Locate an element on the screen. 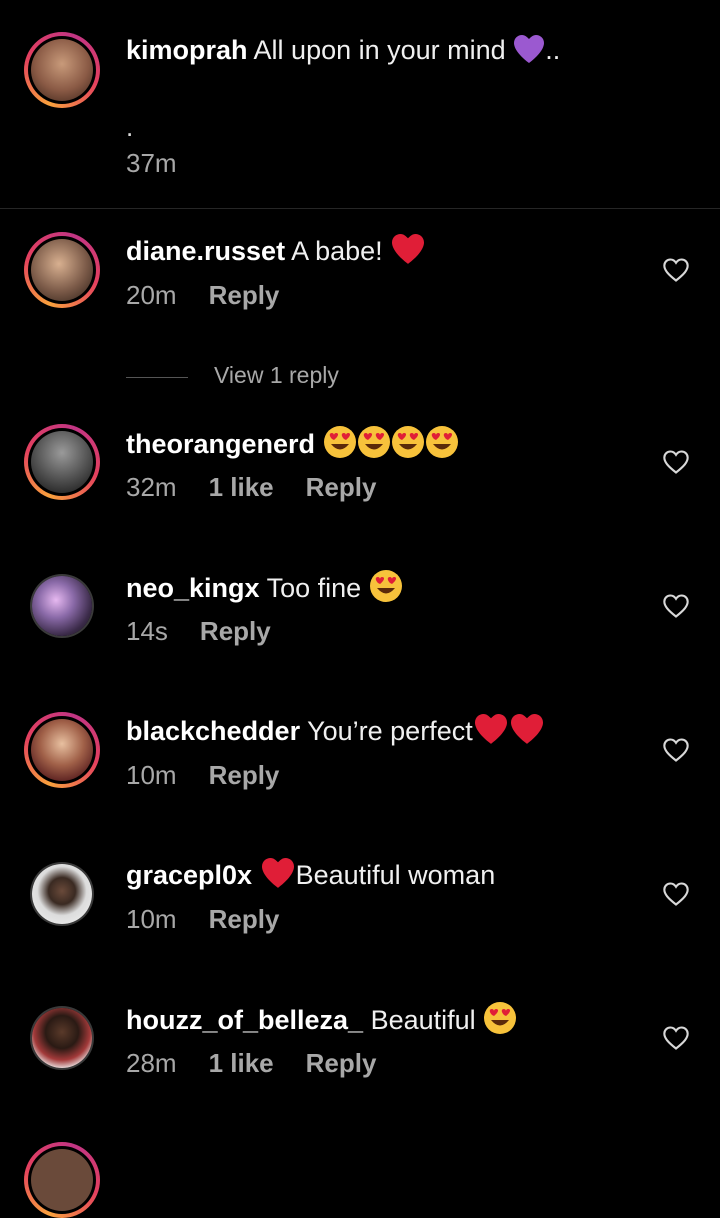 This screenshot has height=1218, width=720. comment-text: blackchedder You’re perfect is located at coordinates (335, 731).